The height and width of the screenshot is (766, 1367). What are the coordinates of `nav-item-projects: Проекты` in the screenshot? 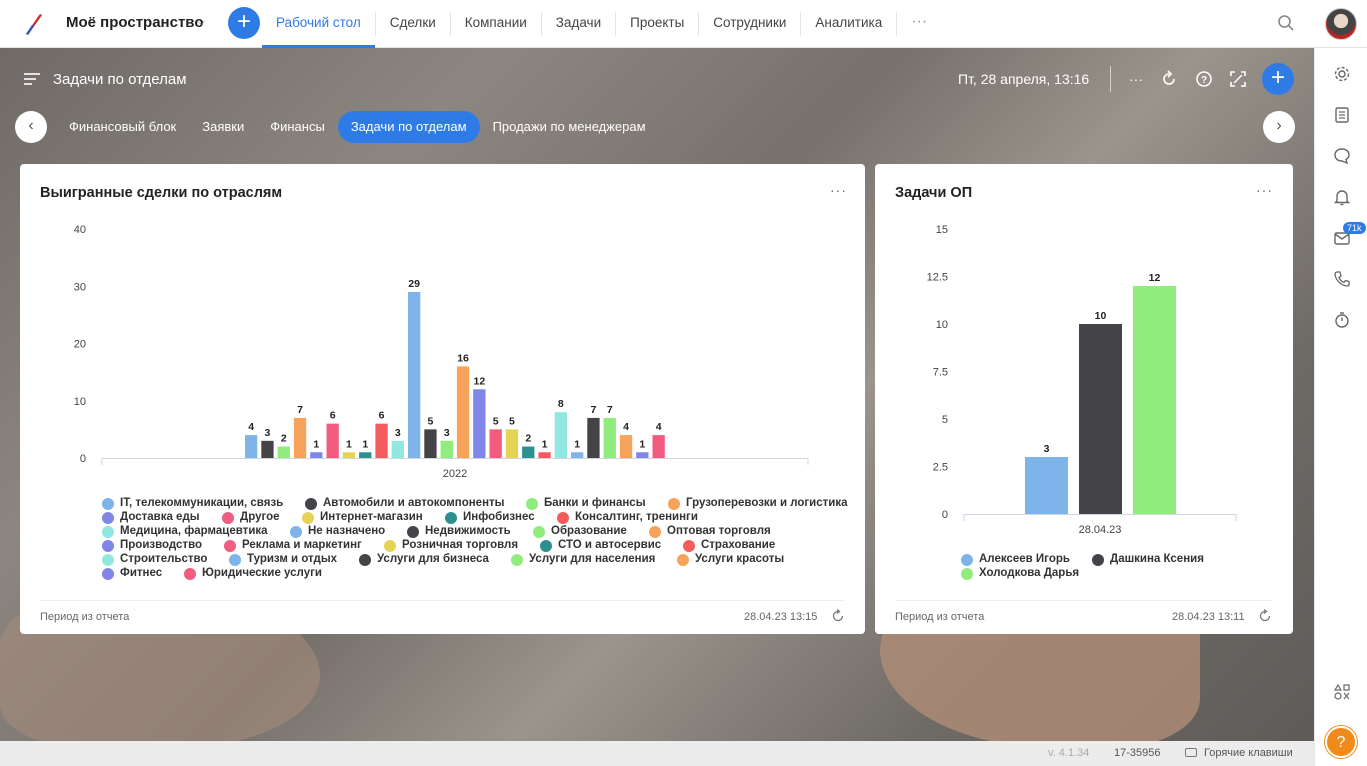 It's located at (657, 24).